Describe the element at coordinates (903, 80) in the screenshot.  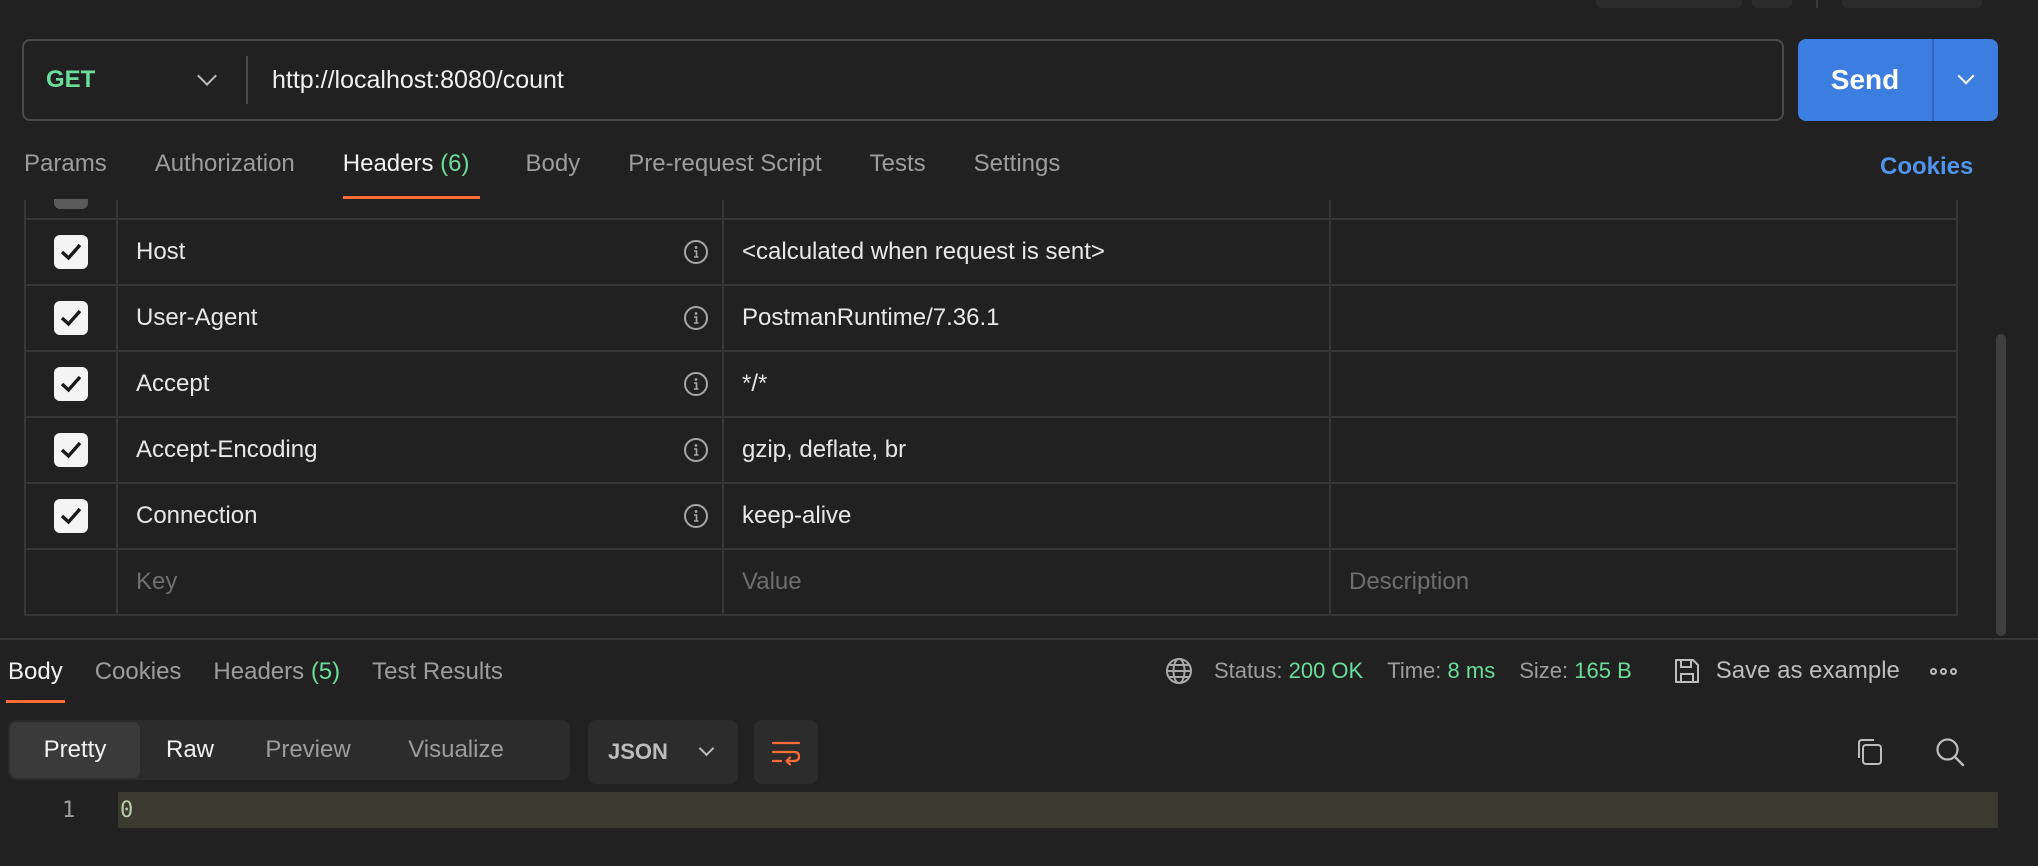
I see `request-bar: GET http://localhost:8080/count` at that location.